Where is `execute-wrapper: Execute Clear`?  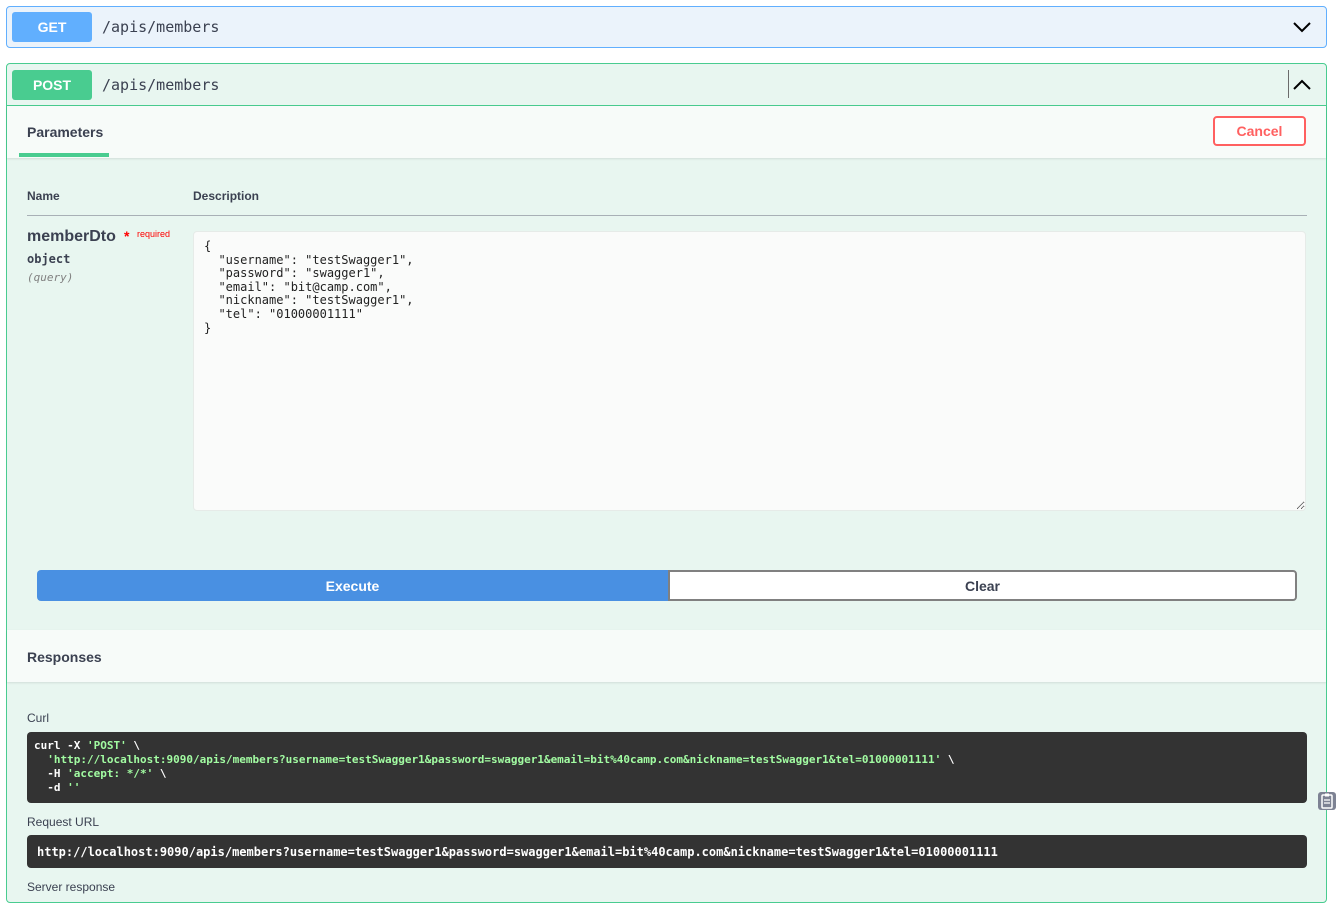
execute-wrapper: Execute Clear is located at coordinates (667, 585).